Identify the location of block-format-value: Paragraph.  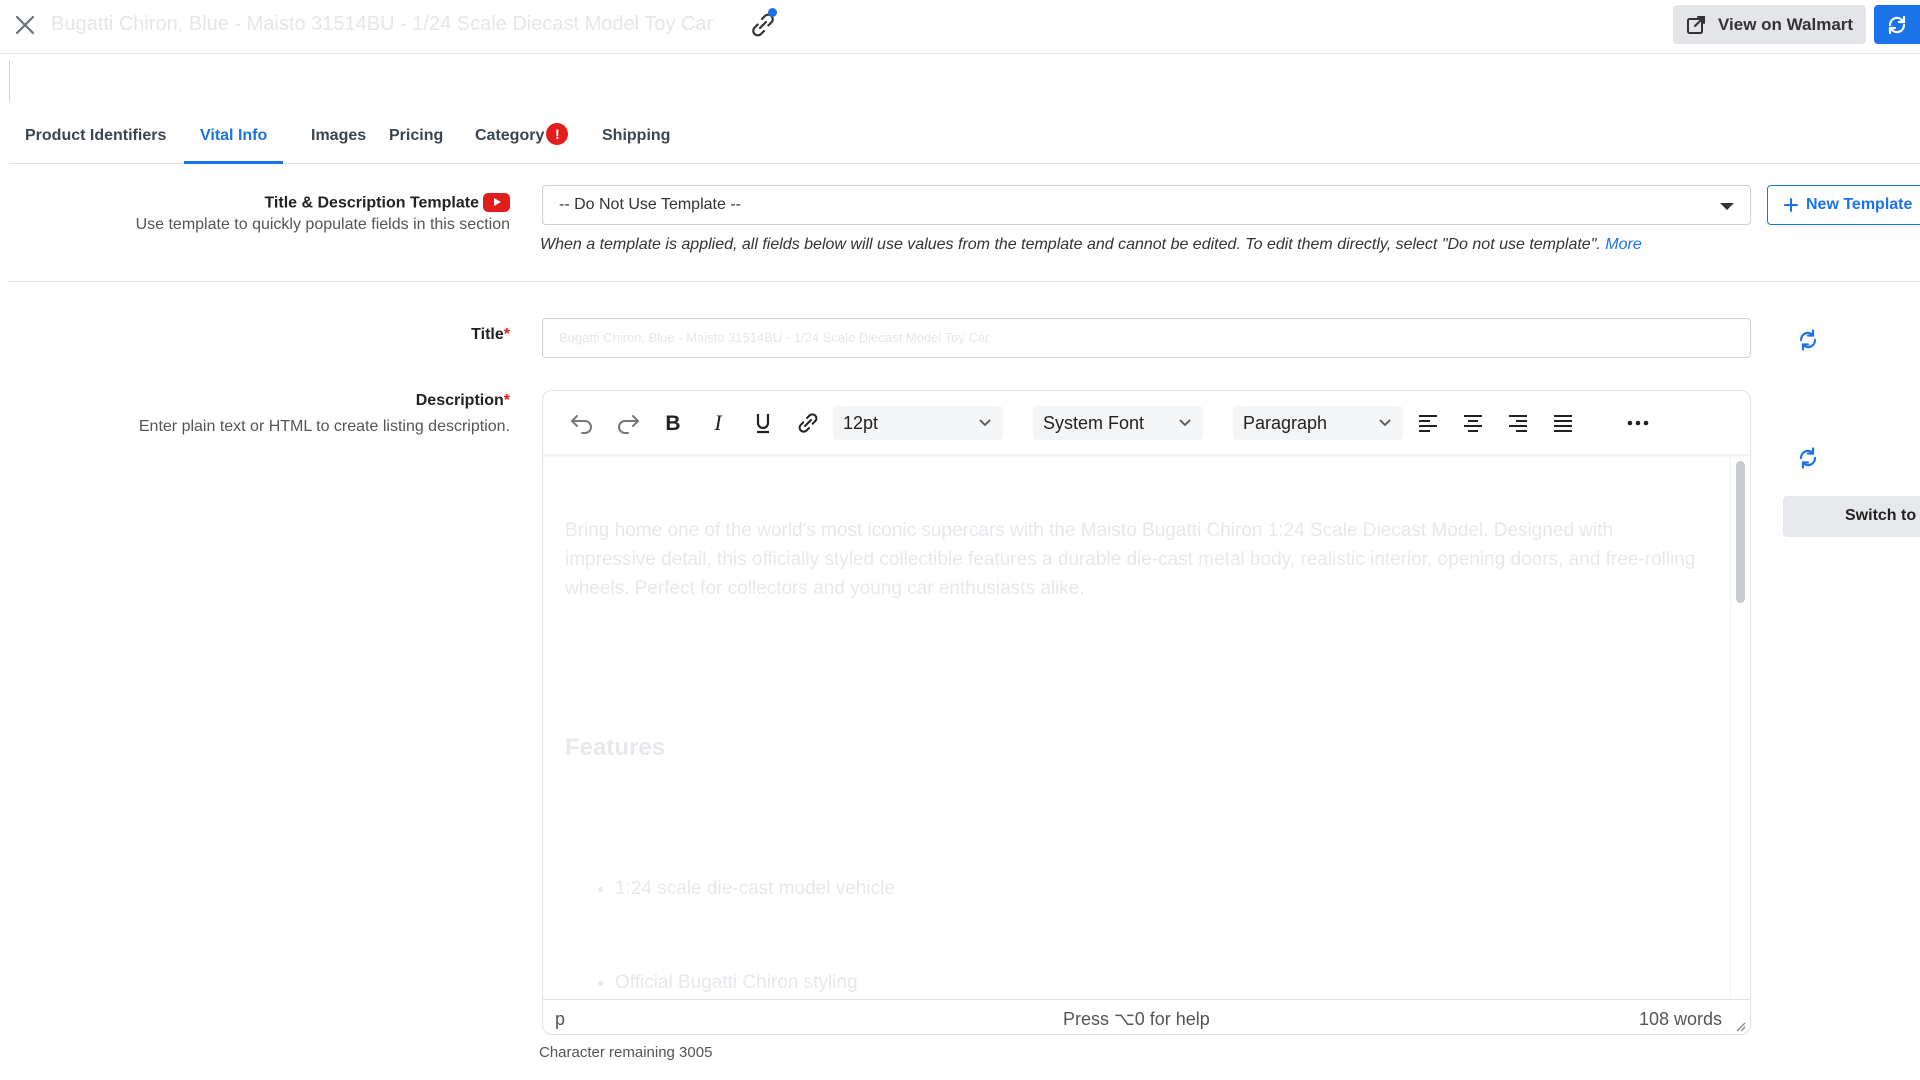
(1285, 423).